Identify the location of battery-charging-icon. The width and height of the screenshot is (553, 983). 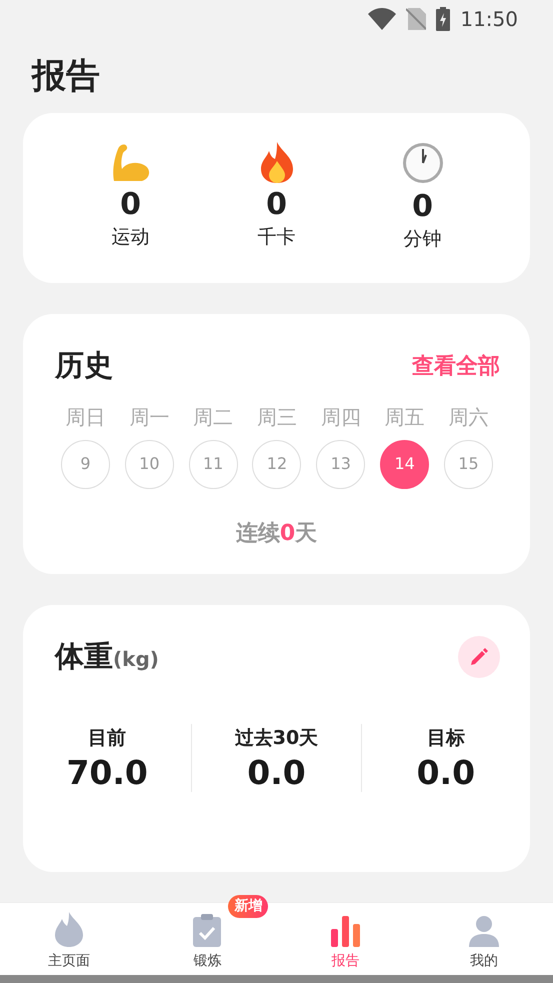
(443, 19).